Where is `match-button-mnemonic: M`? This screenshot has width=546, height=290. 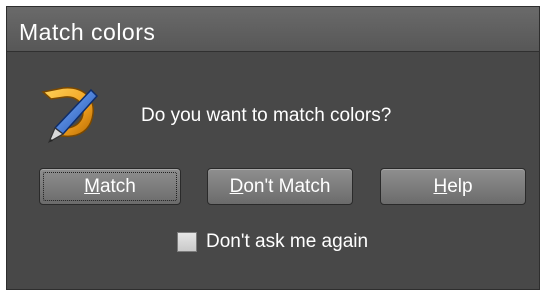
match-button-mnemonic: M is located at coordinates (92, 186).